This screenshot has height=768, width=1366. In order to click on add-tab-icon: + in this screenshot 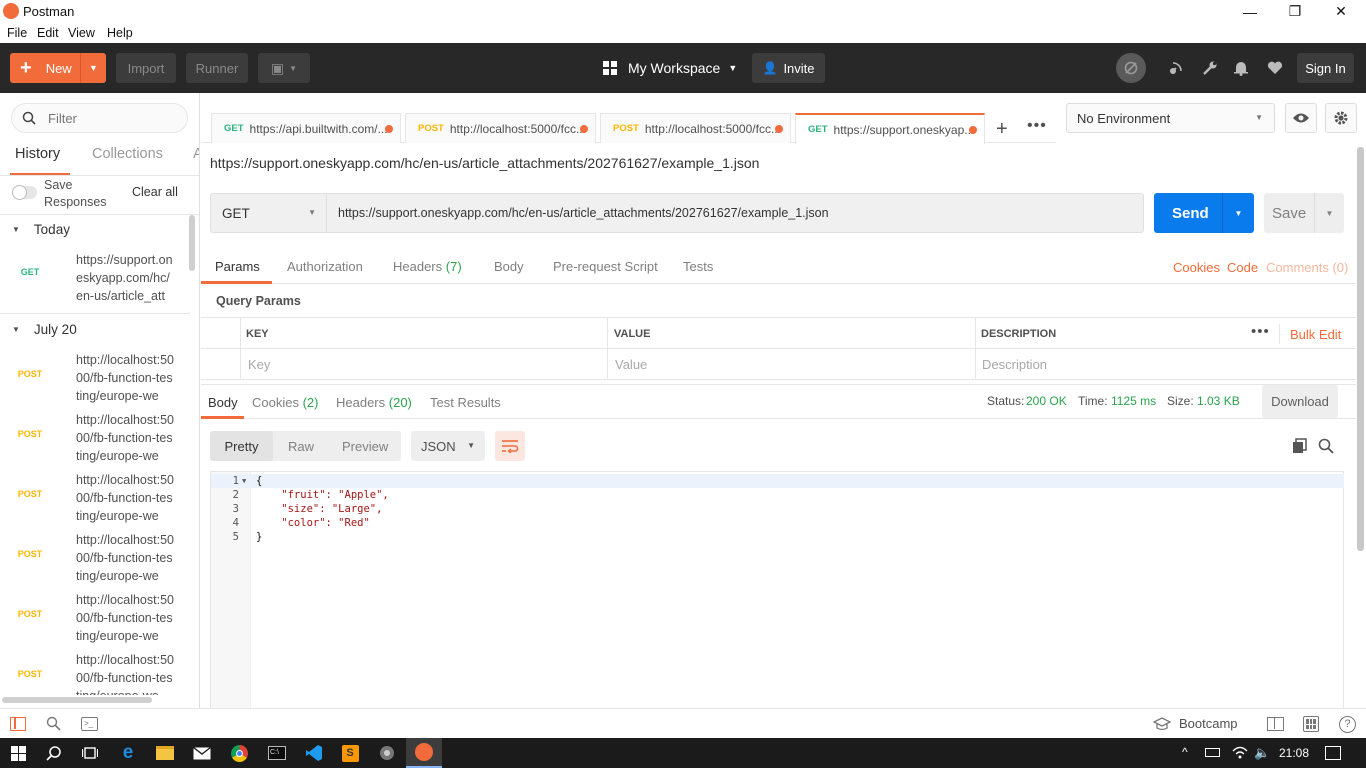, I will do `click(1002, 129)`.